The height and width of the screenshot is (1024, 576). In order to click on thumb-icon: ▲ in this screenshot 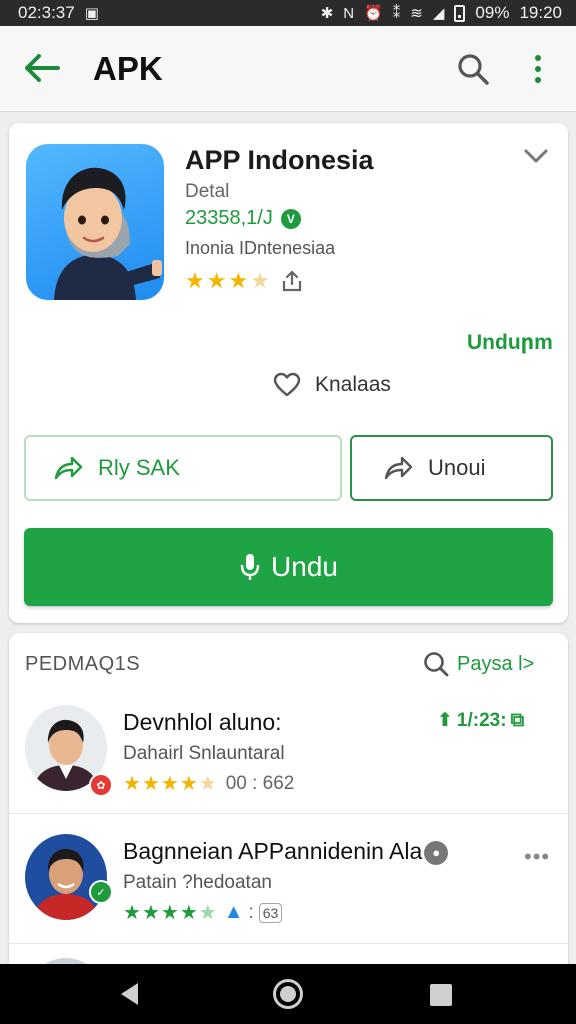, I will do `click(233, 912)`.